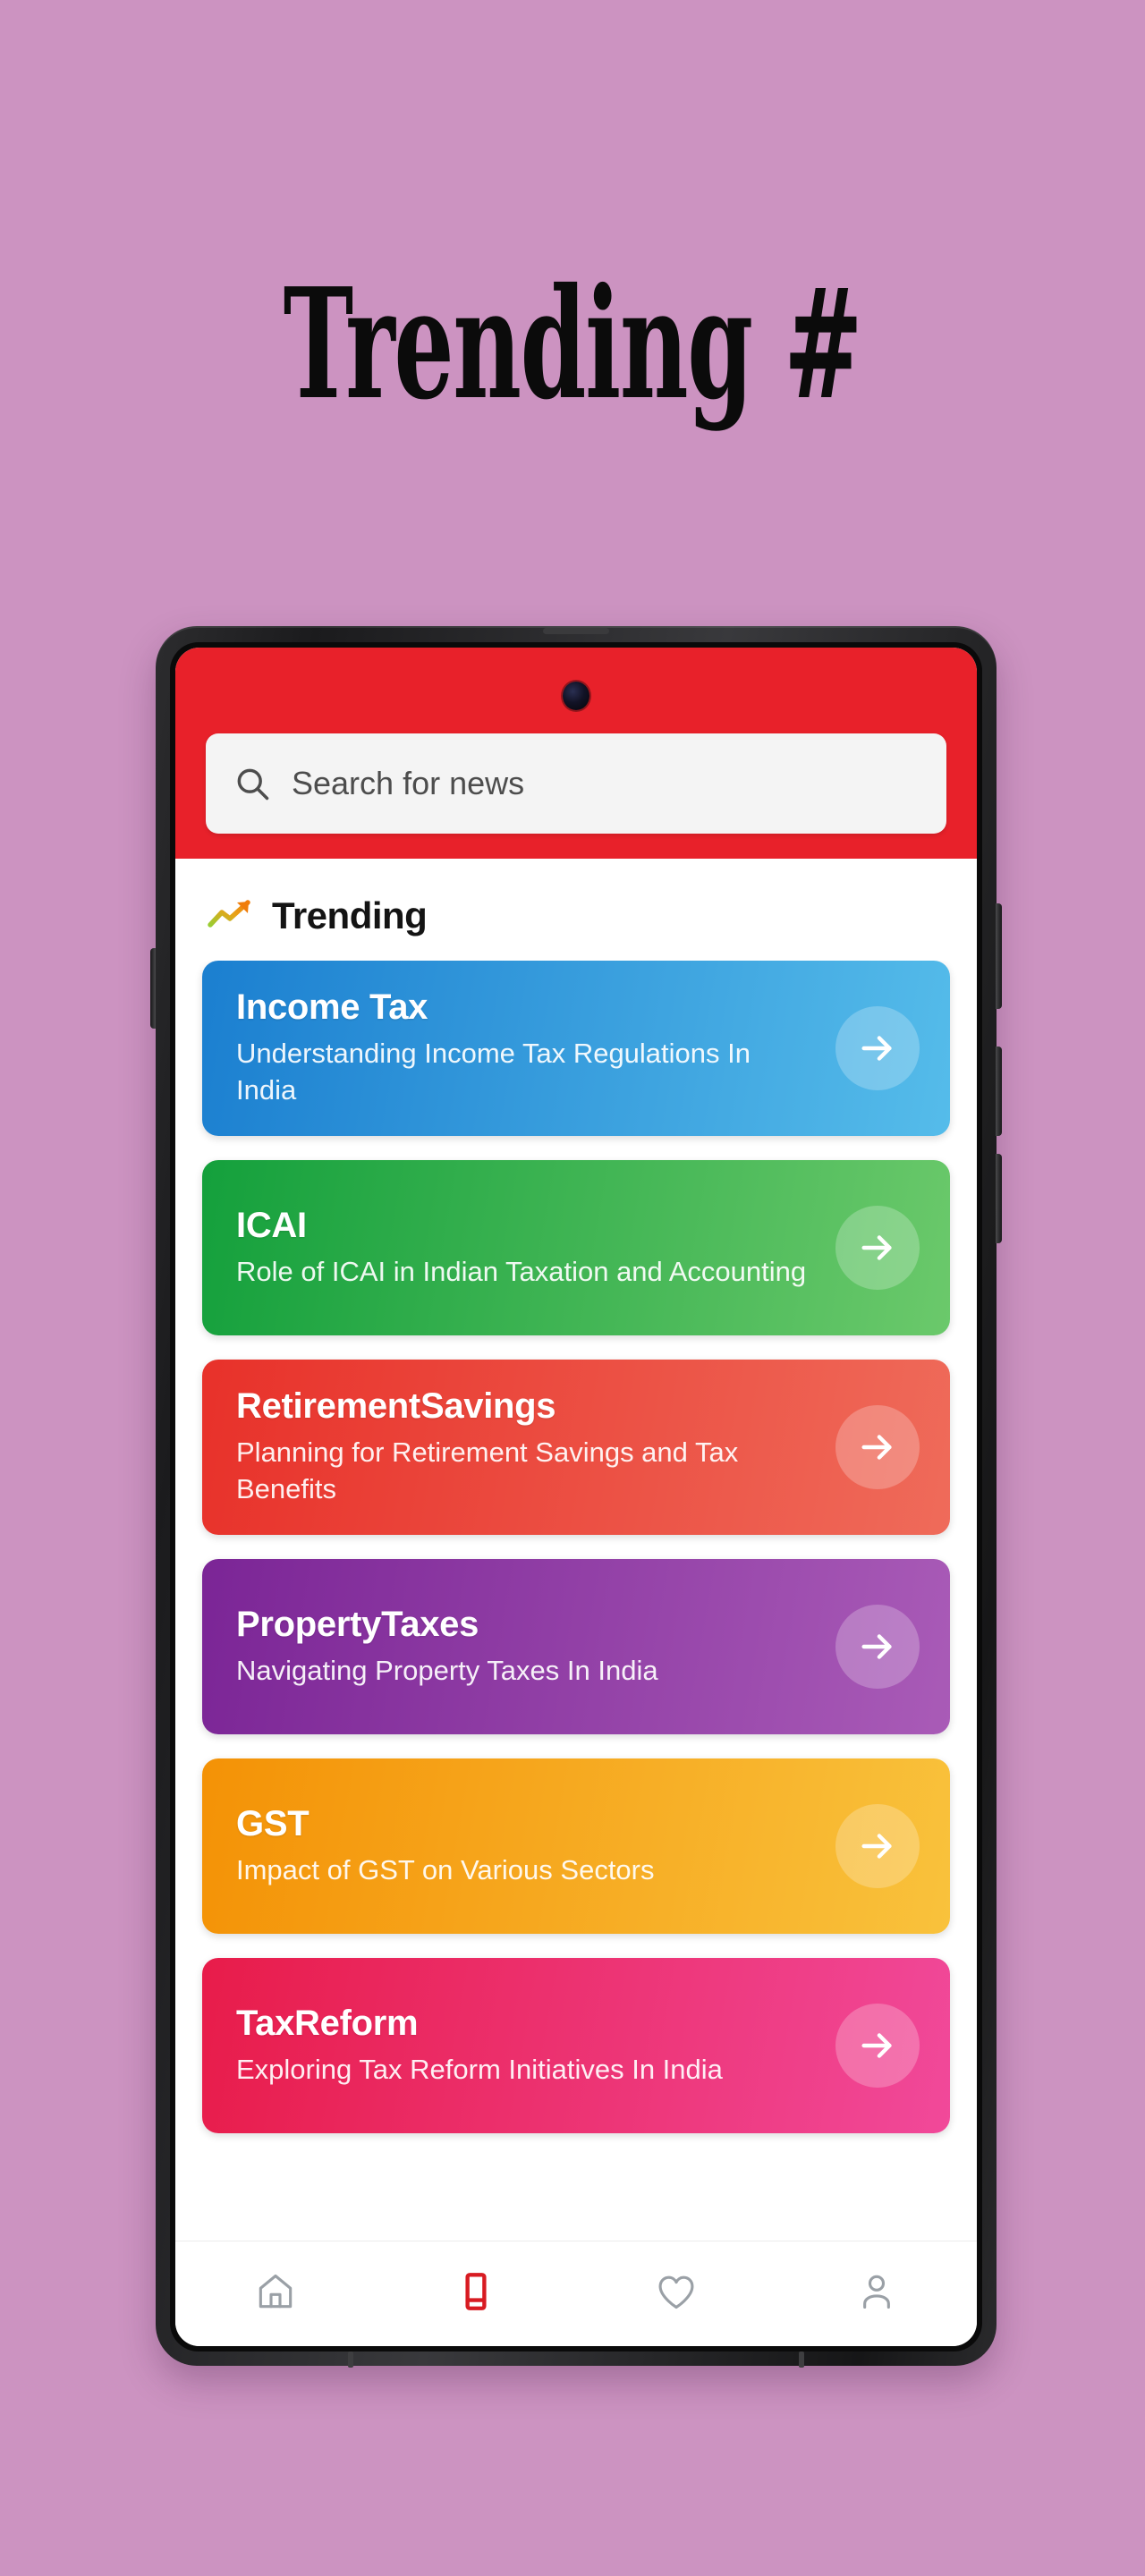 Image resolution: width=1145 pixels, height=2576 pixels. Describe the element at coordinates (576, 910) in the screenshot. I see `trending-section-header: Trending` at that location.